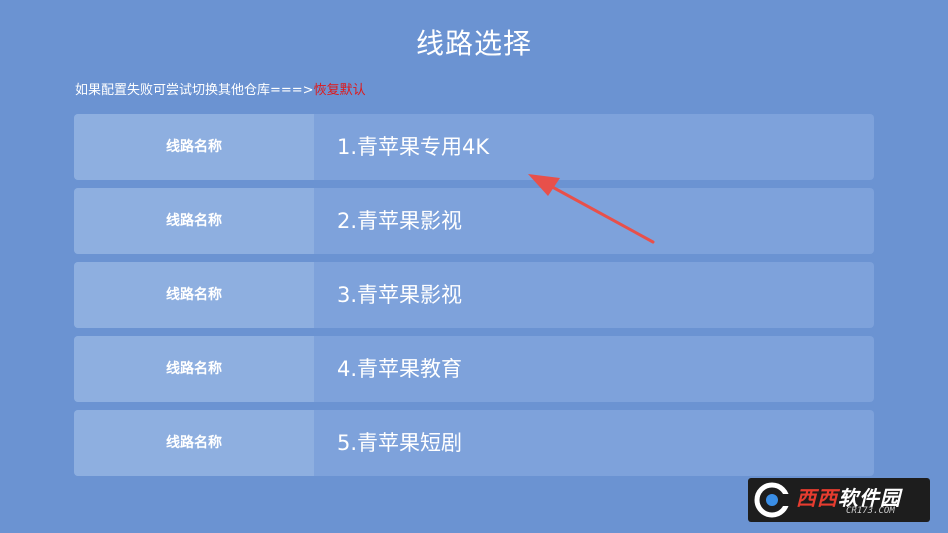  Describe the element at coordinates (772, 500) in the screenshot. I see `watermark-logo-icon` at that location.